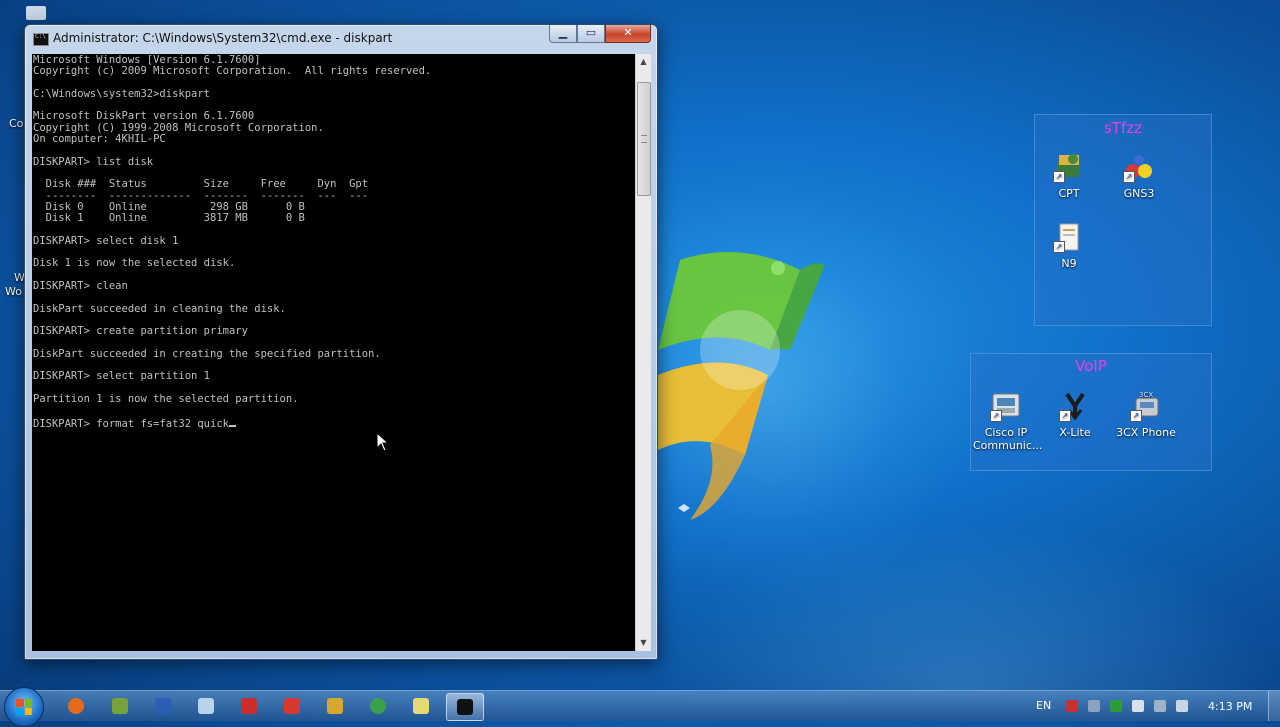  What do you see at coordinates (1122, 128) in the screenshot?
I see `fence-title: sTfzz` at bounding box center [1122, 128].